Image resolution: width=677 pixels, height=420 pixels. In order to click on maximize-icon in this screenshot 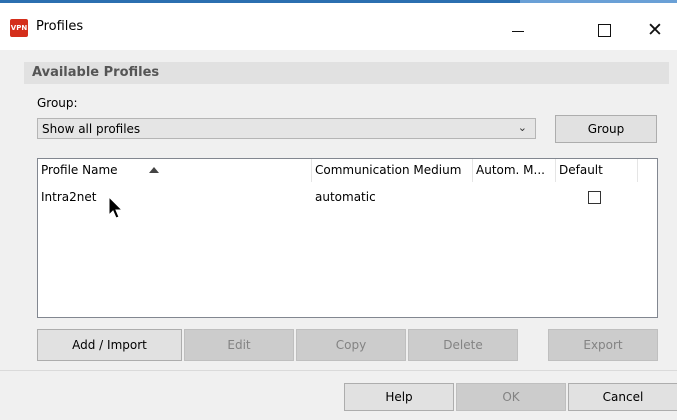, I will do `click(604, 30)`.